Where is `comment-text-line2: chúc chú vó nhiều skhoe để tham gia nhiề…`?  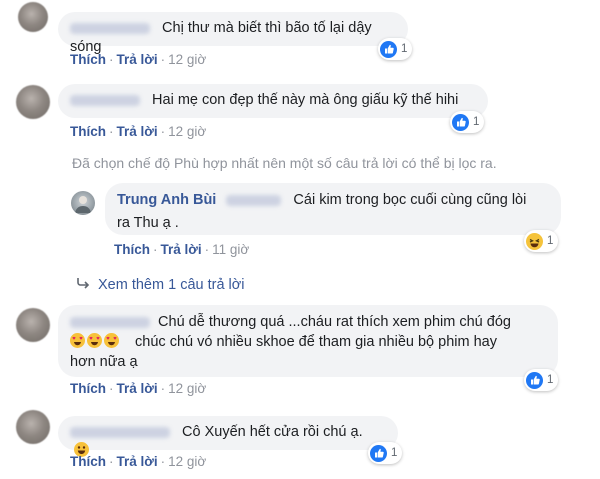 comment-text-line2: chúc chú vó nhiều skhoe để tham gia nhiề… is located at coordinates (316, 342).